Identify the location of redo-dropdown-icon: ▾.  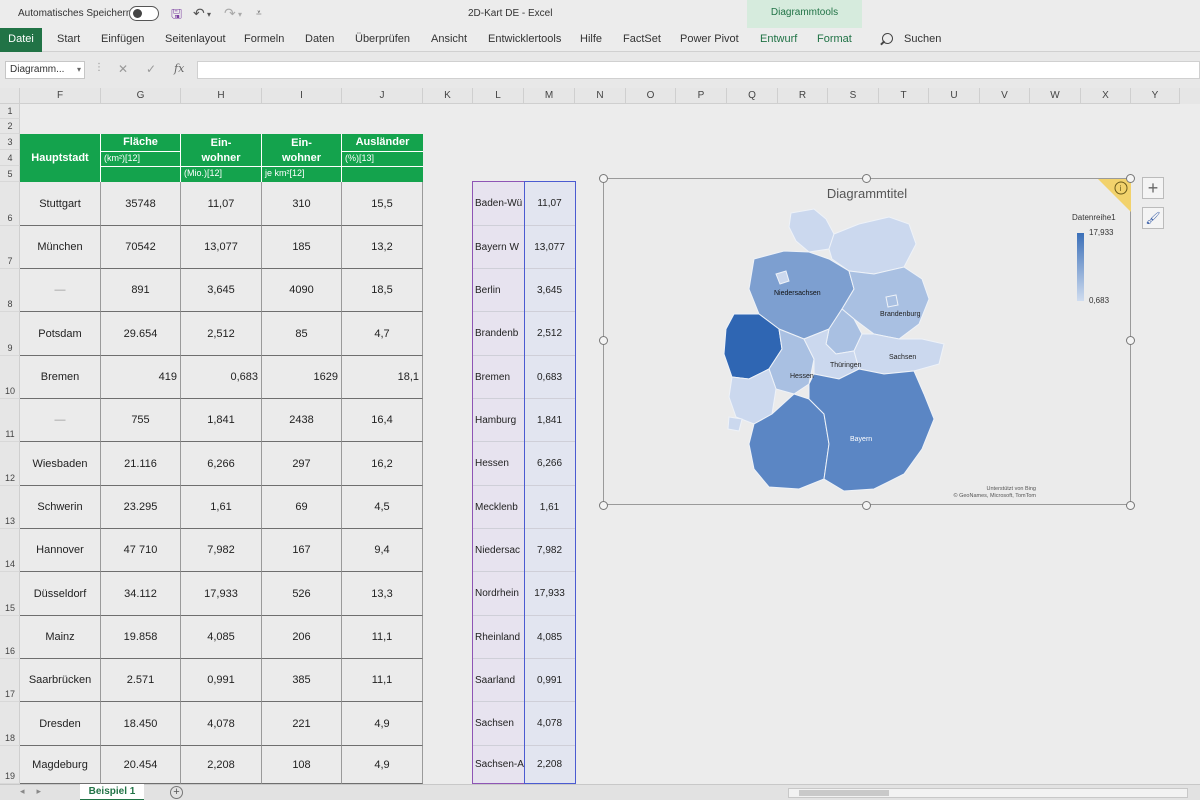
(240, 14).